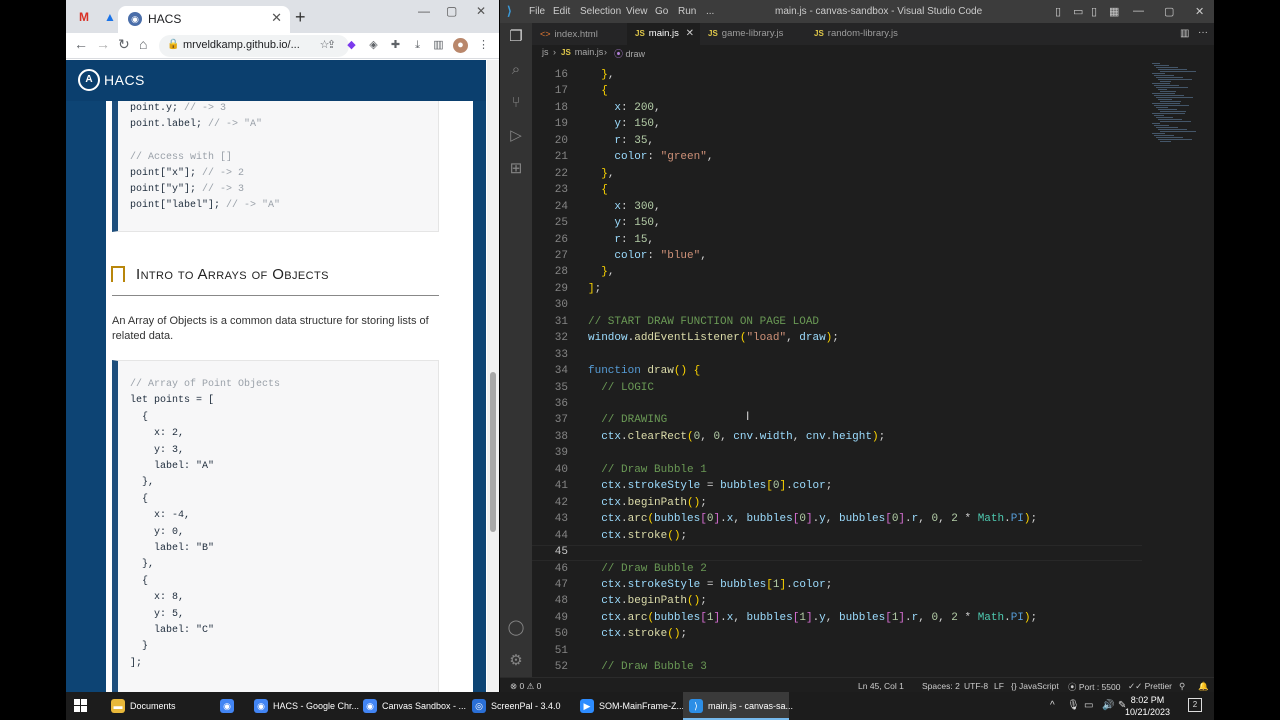 The image size is (1280, 720). I want to click on tab-main-js: JS main.js ✕, so click(663, 34).